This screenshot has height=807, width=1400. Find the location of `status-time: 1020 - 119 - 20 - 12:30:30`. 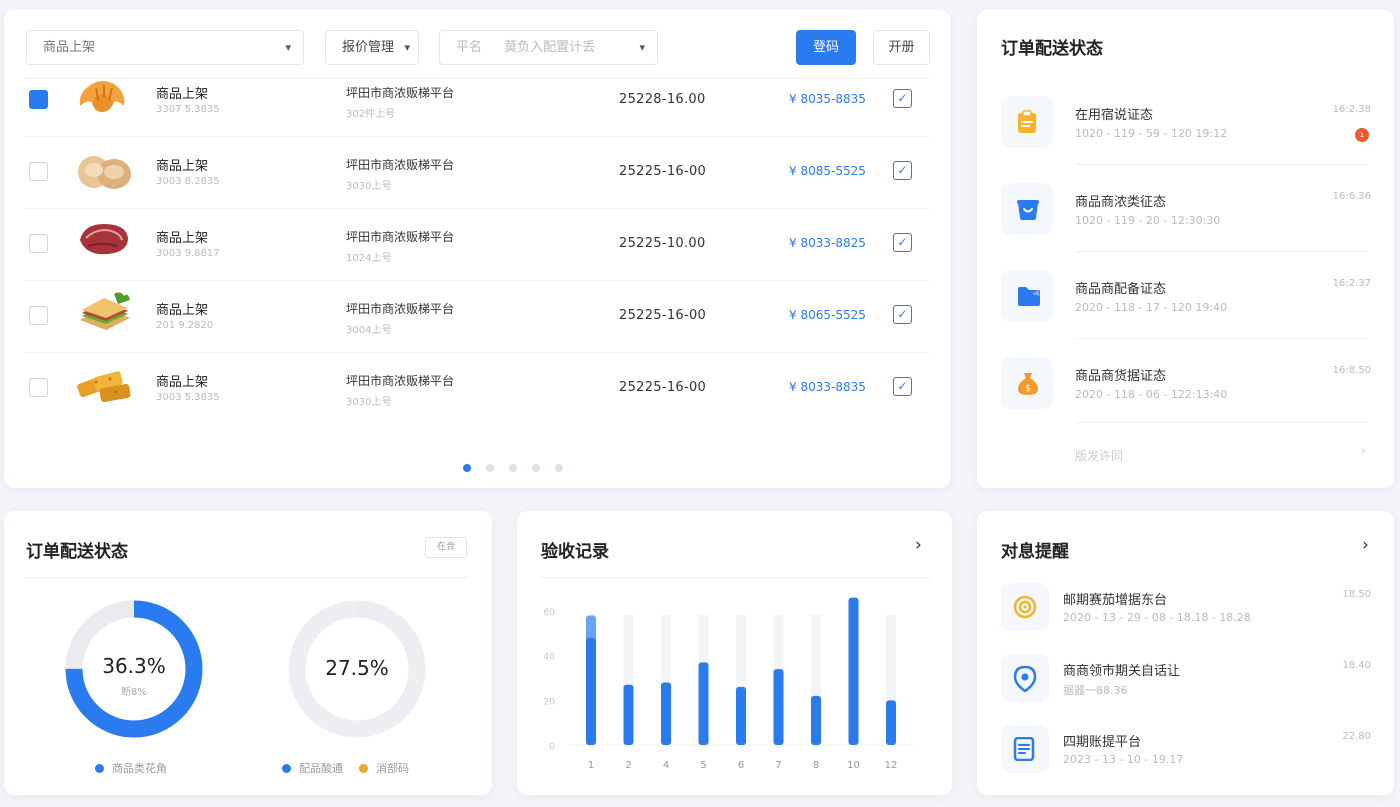

status-time: 1020 - 119 - 20 - 12:30:30 is located at coordinates (1148, 220).